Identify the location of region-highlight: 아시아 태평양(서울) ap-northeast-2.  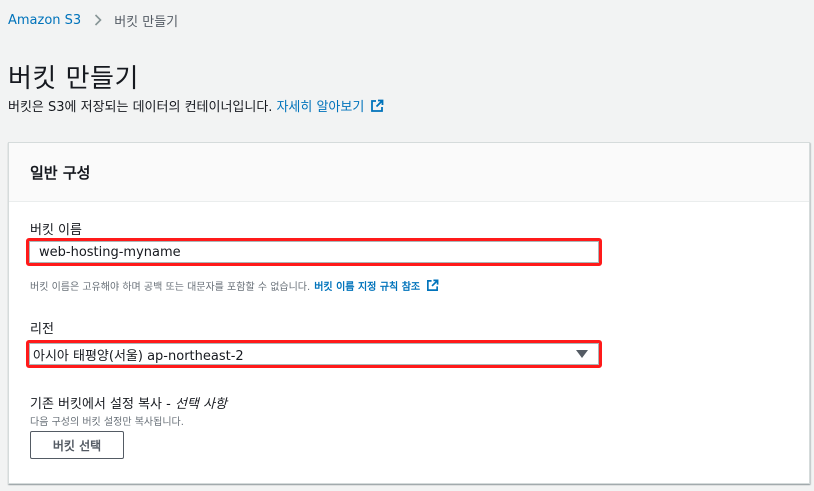
(314, 354).